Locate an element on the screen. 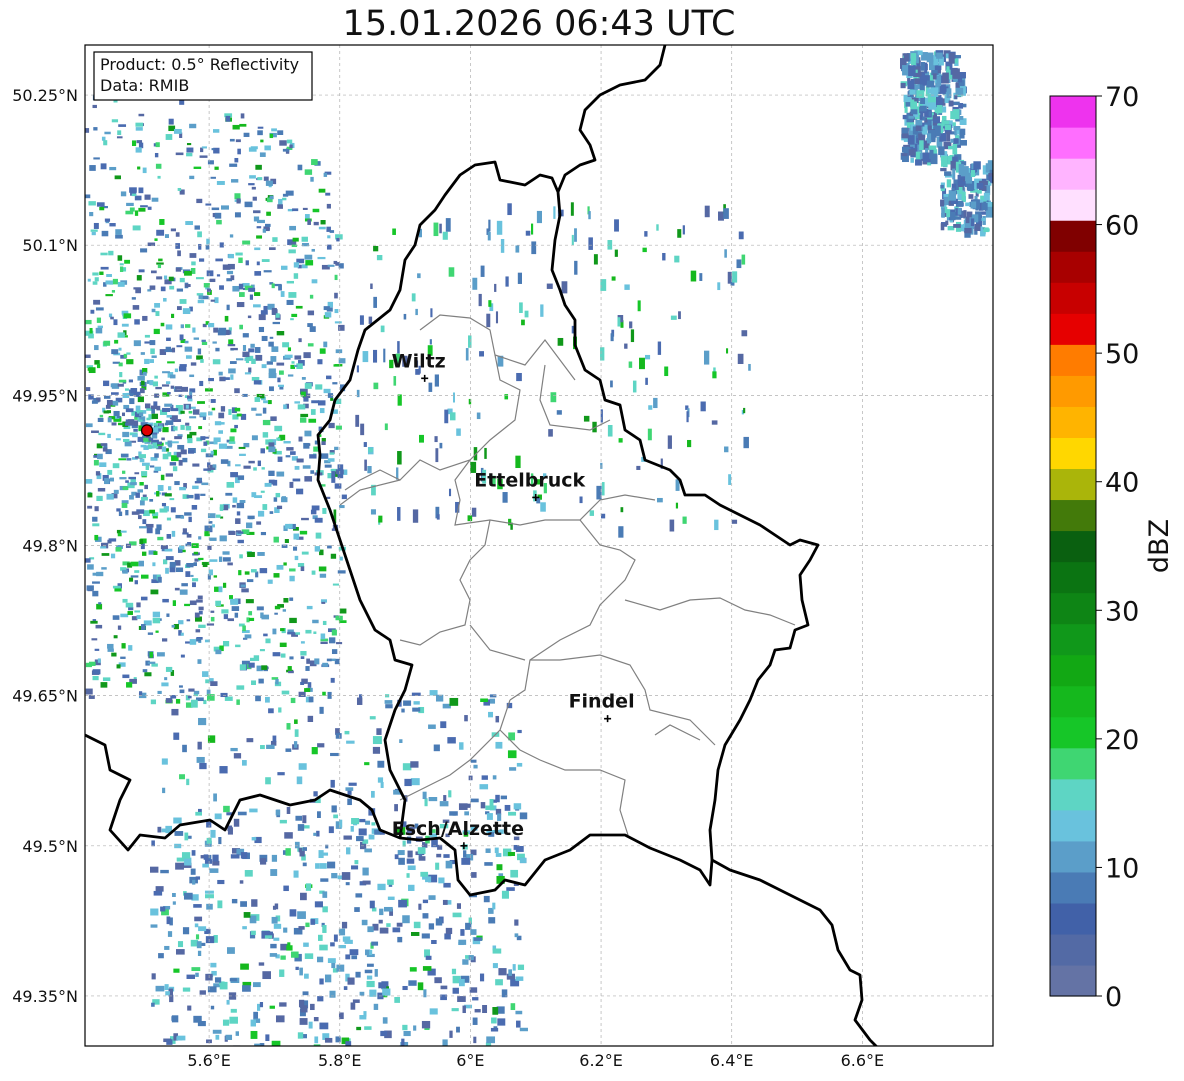  lat-tick-label: 49.5°N is located at coordinates (50, 846).